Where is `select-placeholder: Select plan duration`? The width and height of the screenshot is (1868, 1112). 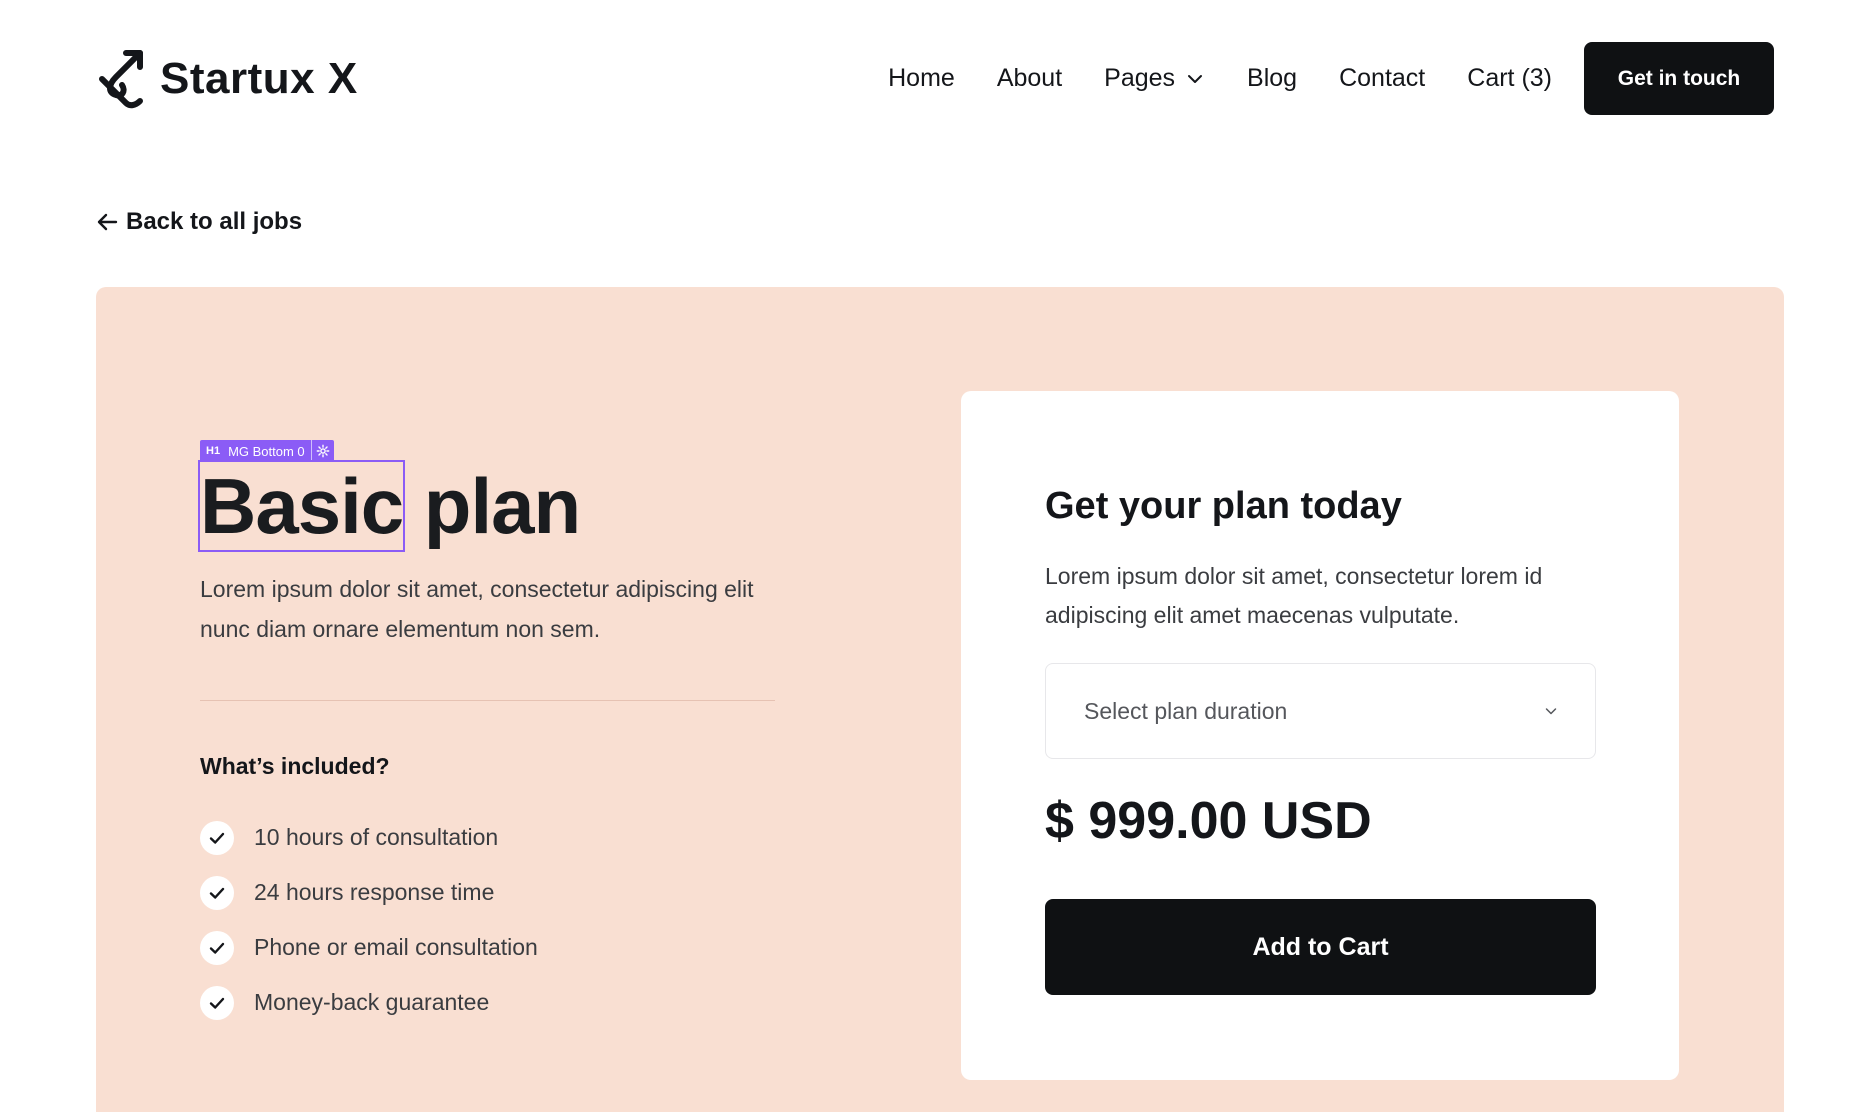
select-placeholder: Select plan duration is located at coordinates (1186, 710).